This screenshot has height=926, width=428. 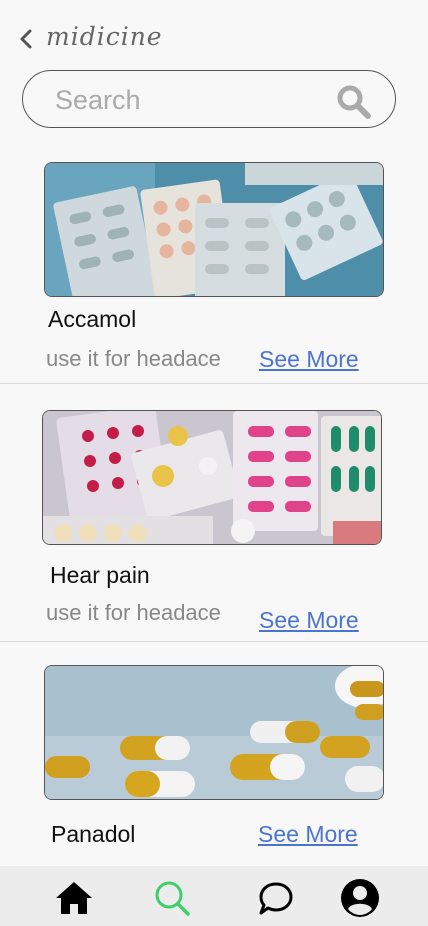 I want to click on profile-icon, so click(x=360, y=898).